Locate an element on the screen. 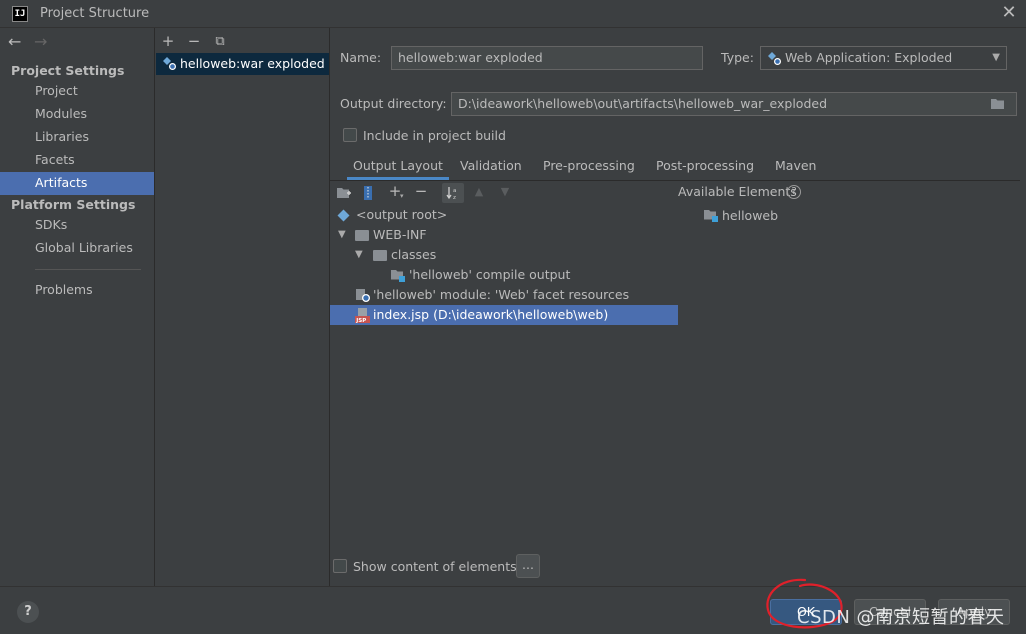 This screenshot has height=634, width=1026. layout-toolbar: + ▾ − a z ▲ ▼ is located at coordinates (675, 192).